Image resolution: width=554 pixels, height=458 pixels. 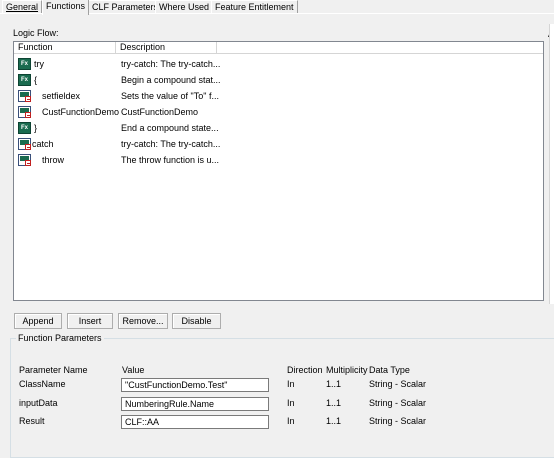 I want to click on param-value-field: NumberingRule.Name, so click(x=195, y=404).